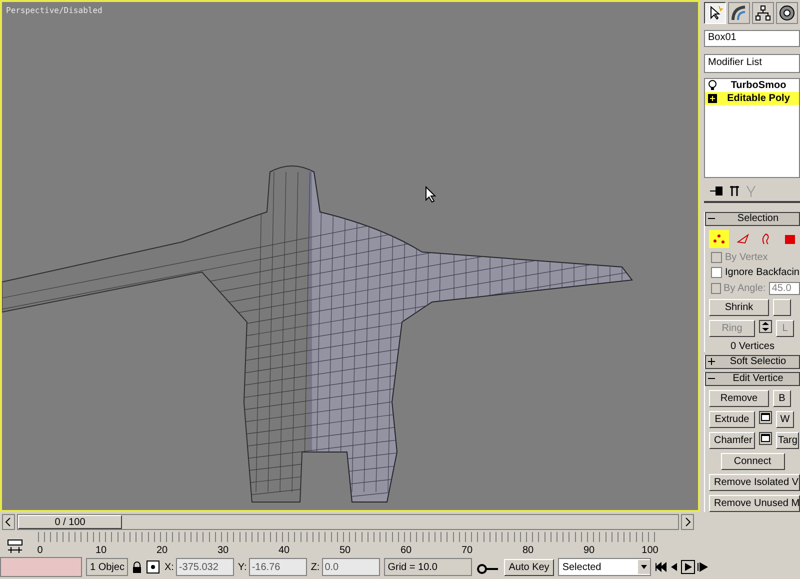 This screenshot has width=800, height=579. What do you see at coordinates (223, 550) in the screenshot?
I see `frame-number: 30` at bounding box center [223, 550].